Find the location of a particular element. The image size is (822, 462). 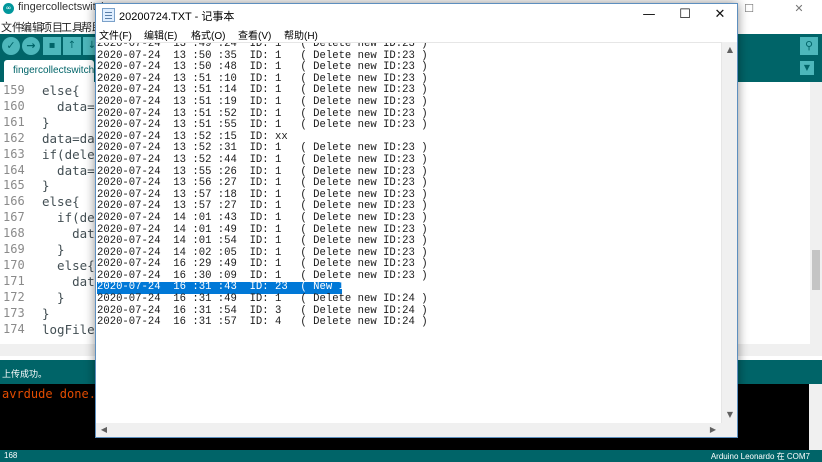

line-number: 173 is located at coordinates (14, 312).